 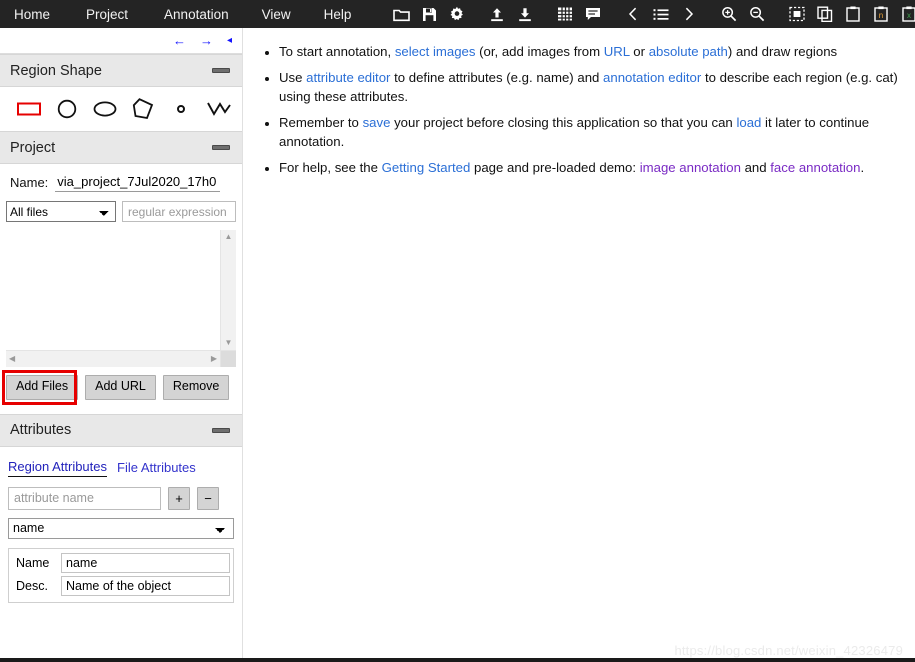 What do you see at coordinates (228, 358) in the screenshot?
I see `scrollbar-corner` at bounding box center [228, 358].